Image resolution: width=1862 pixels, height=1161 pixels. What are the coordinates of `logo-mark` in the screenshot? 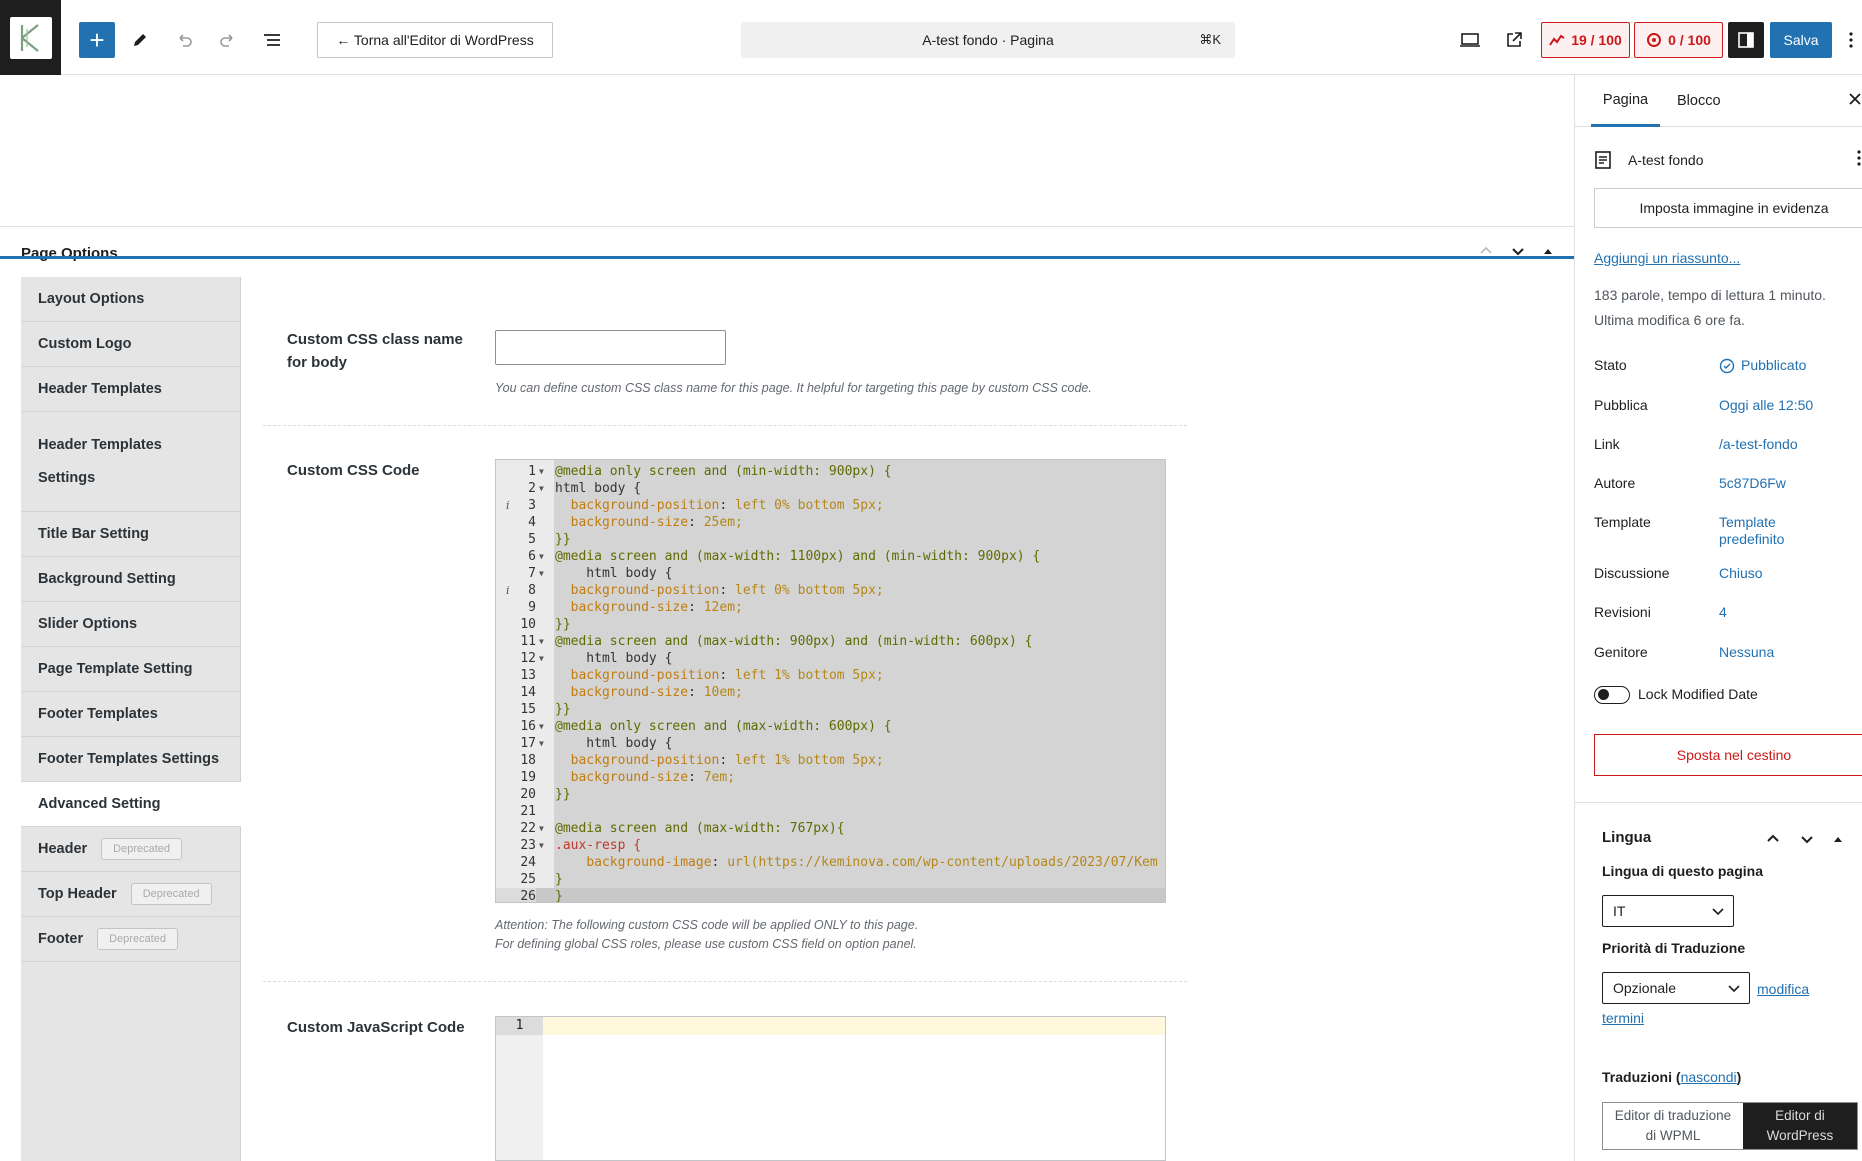 It's located at (30, 37).